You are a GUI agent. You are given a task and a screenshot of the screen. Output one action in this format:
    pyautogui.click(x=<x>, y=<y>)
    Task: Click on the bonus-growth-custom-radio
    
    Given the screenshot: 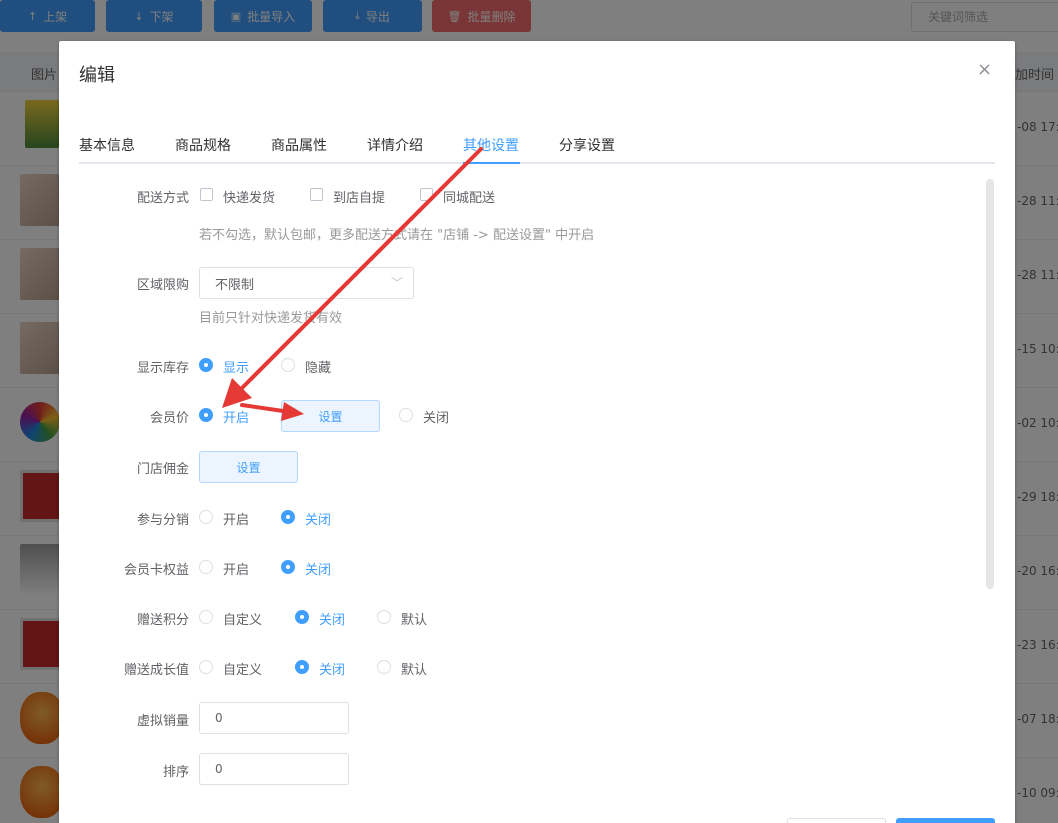 What is the action you would take?
    pyautogui.click(x=206, y=667)
    